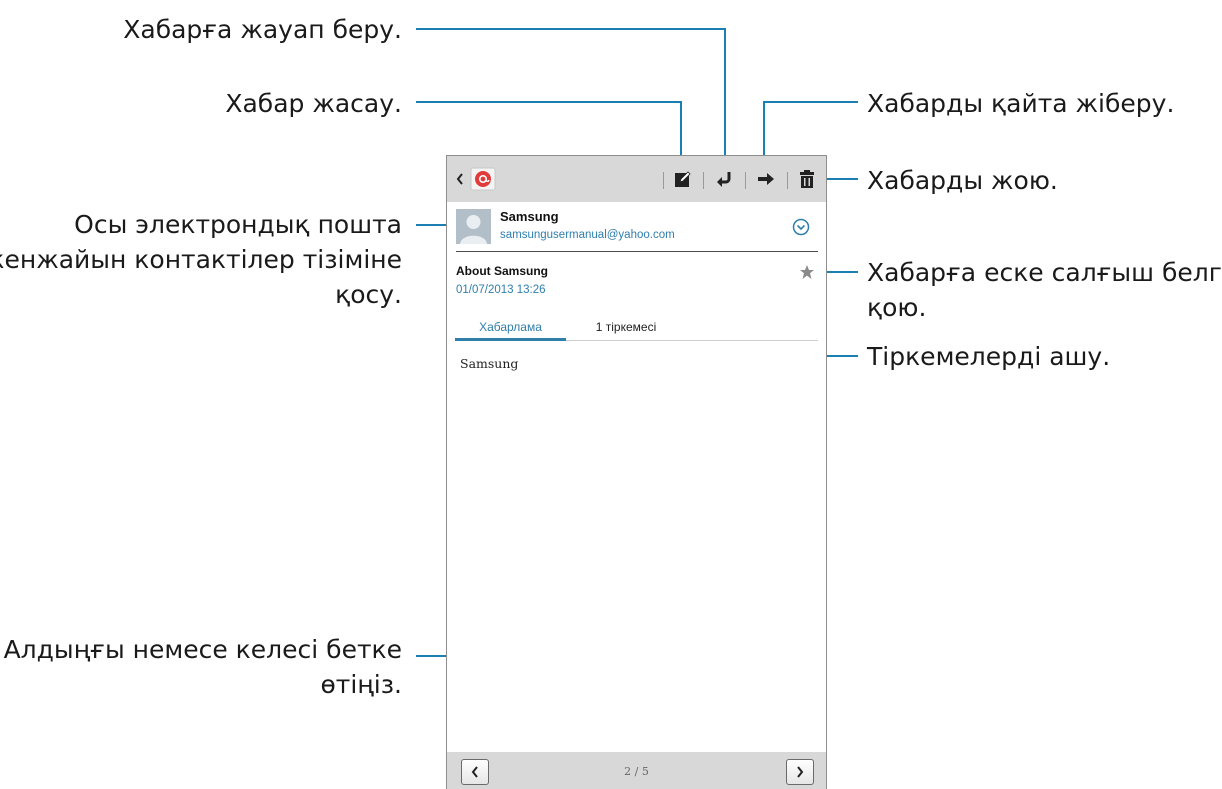 The height and width of the screenshot is (789, 1222). Describe the element at coordinates (636, 179) in the screenshot. I see `action-bar` at that location.